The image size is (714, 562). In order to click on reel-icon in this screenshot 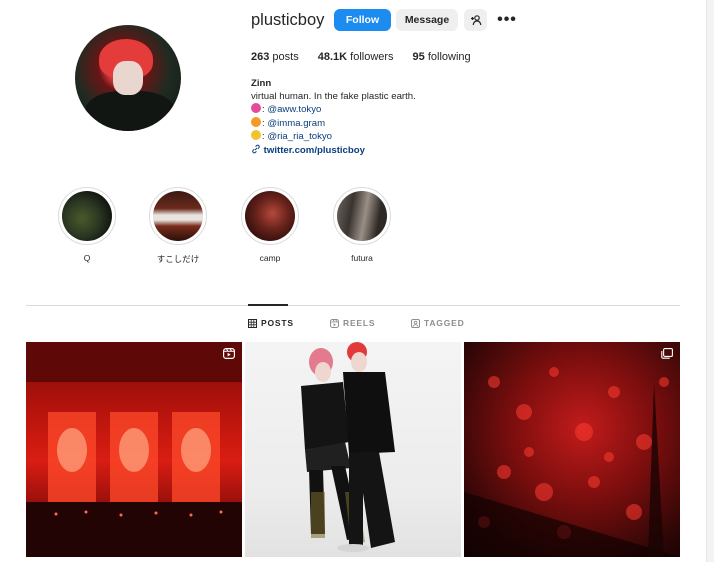, I will do `click(229, 353)`.